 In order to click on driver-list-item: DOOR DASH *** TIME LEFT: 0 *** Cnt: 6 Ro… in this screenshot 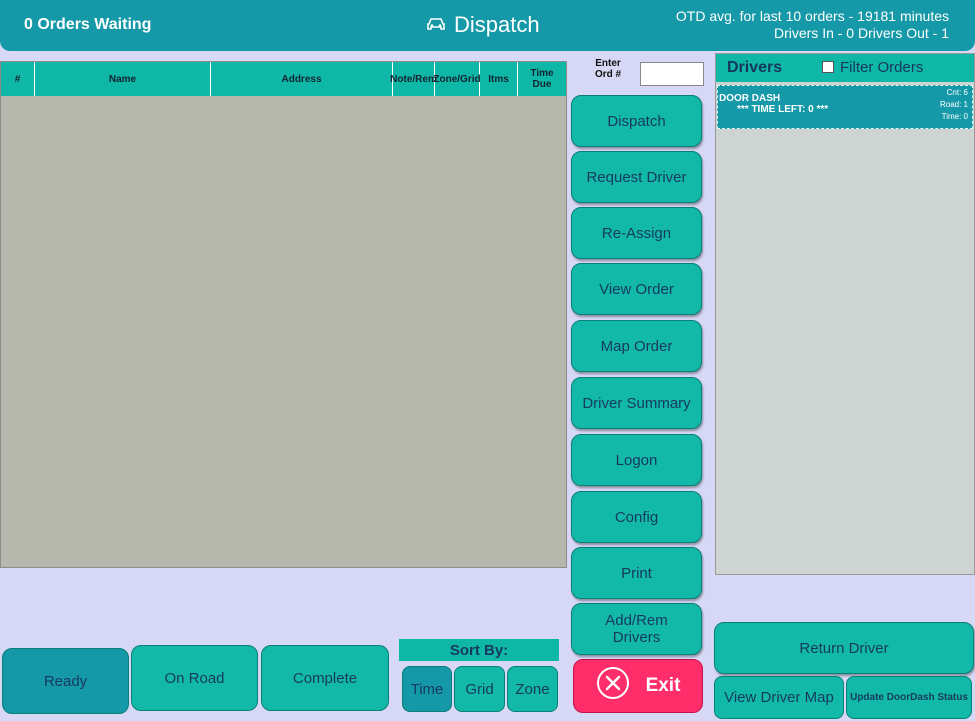, I will do `click(845, 107)`.